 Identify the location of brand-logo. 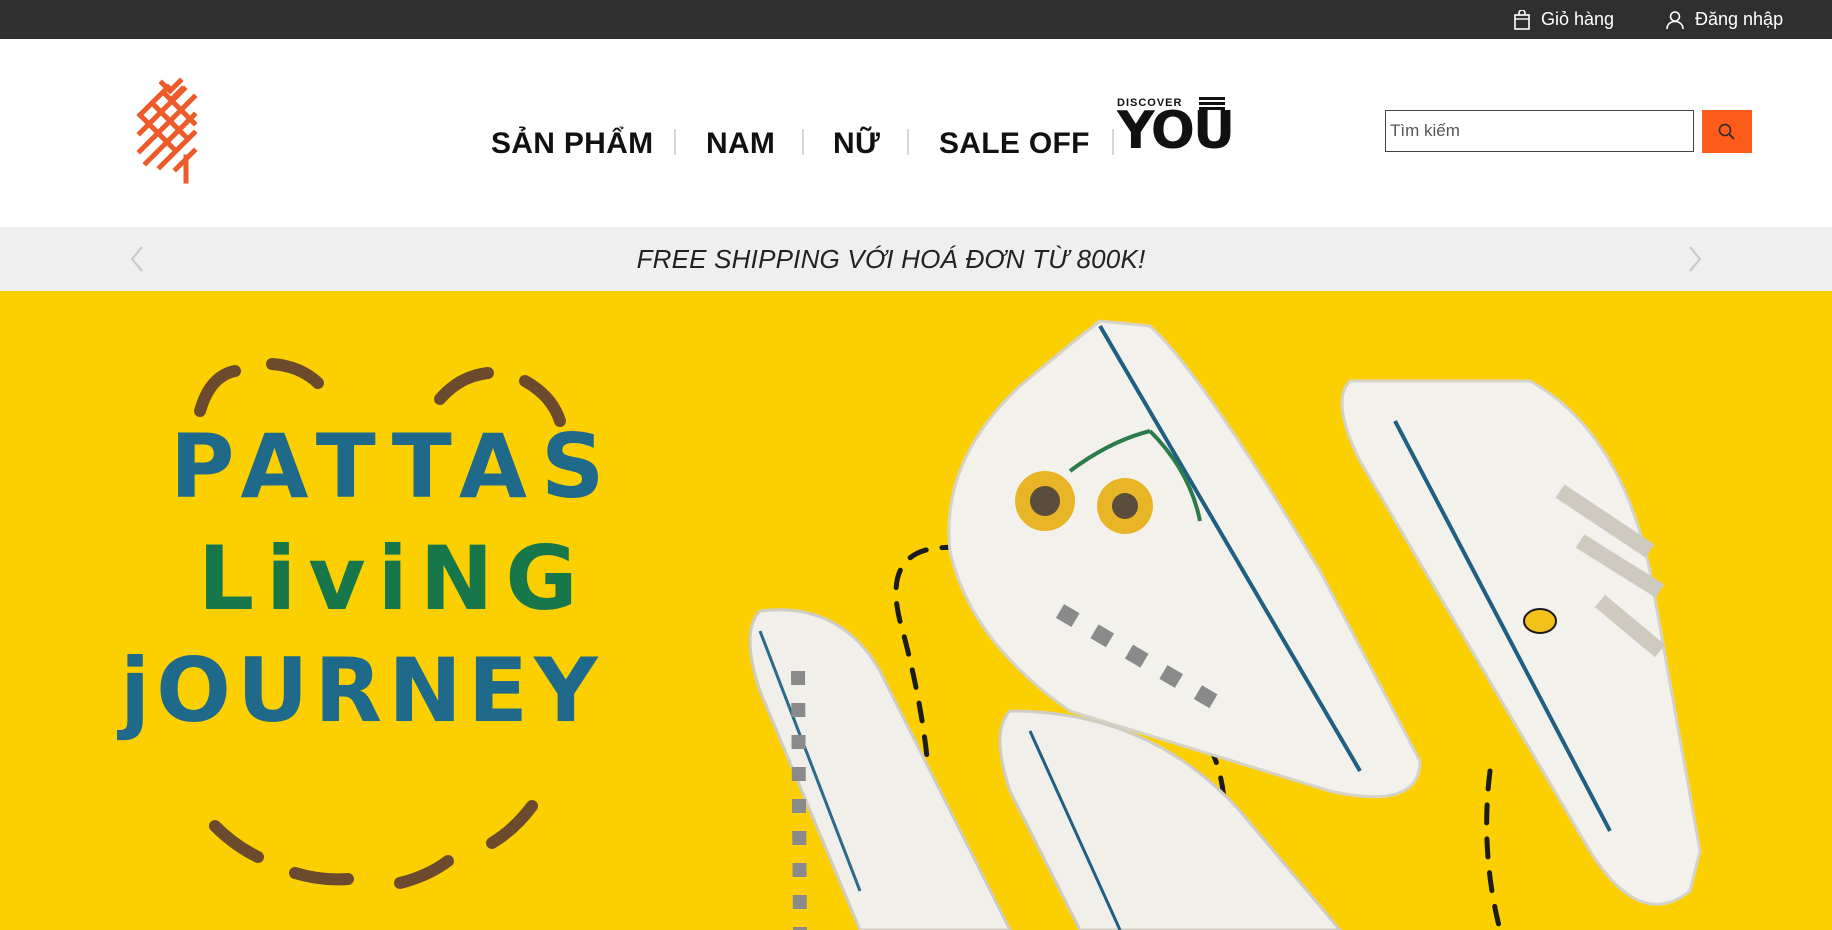
(169, 134).